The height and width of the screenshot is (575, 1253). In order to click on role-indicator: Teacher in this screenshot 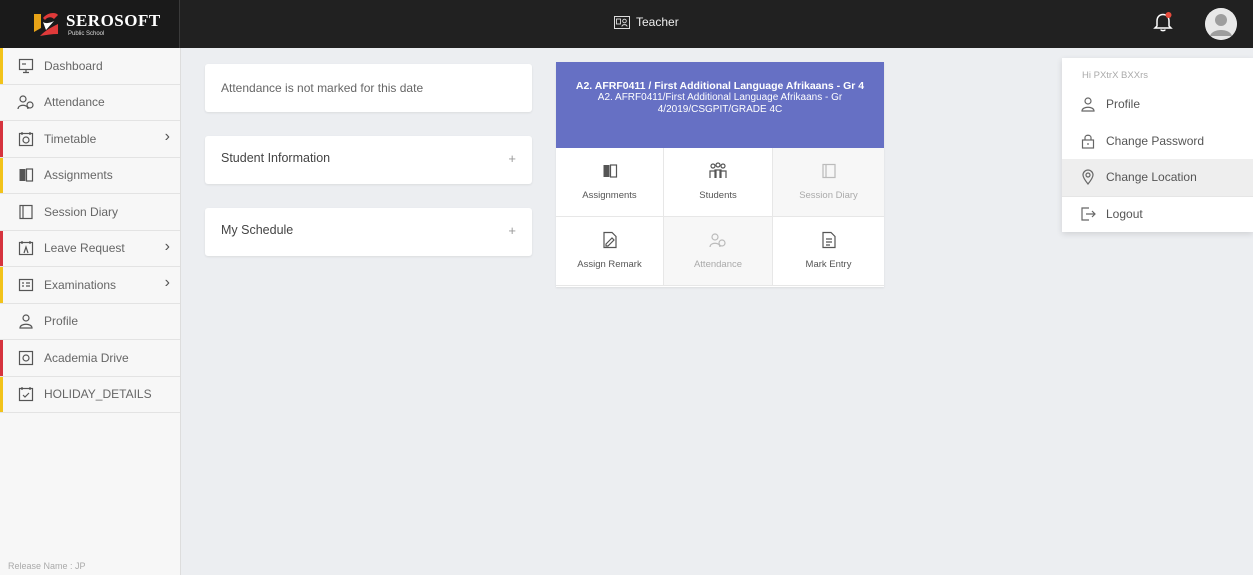, I will do `click(646, 22)`.